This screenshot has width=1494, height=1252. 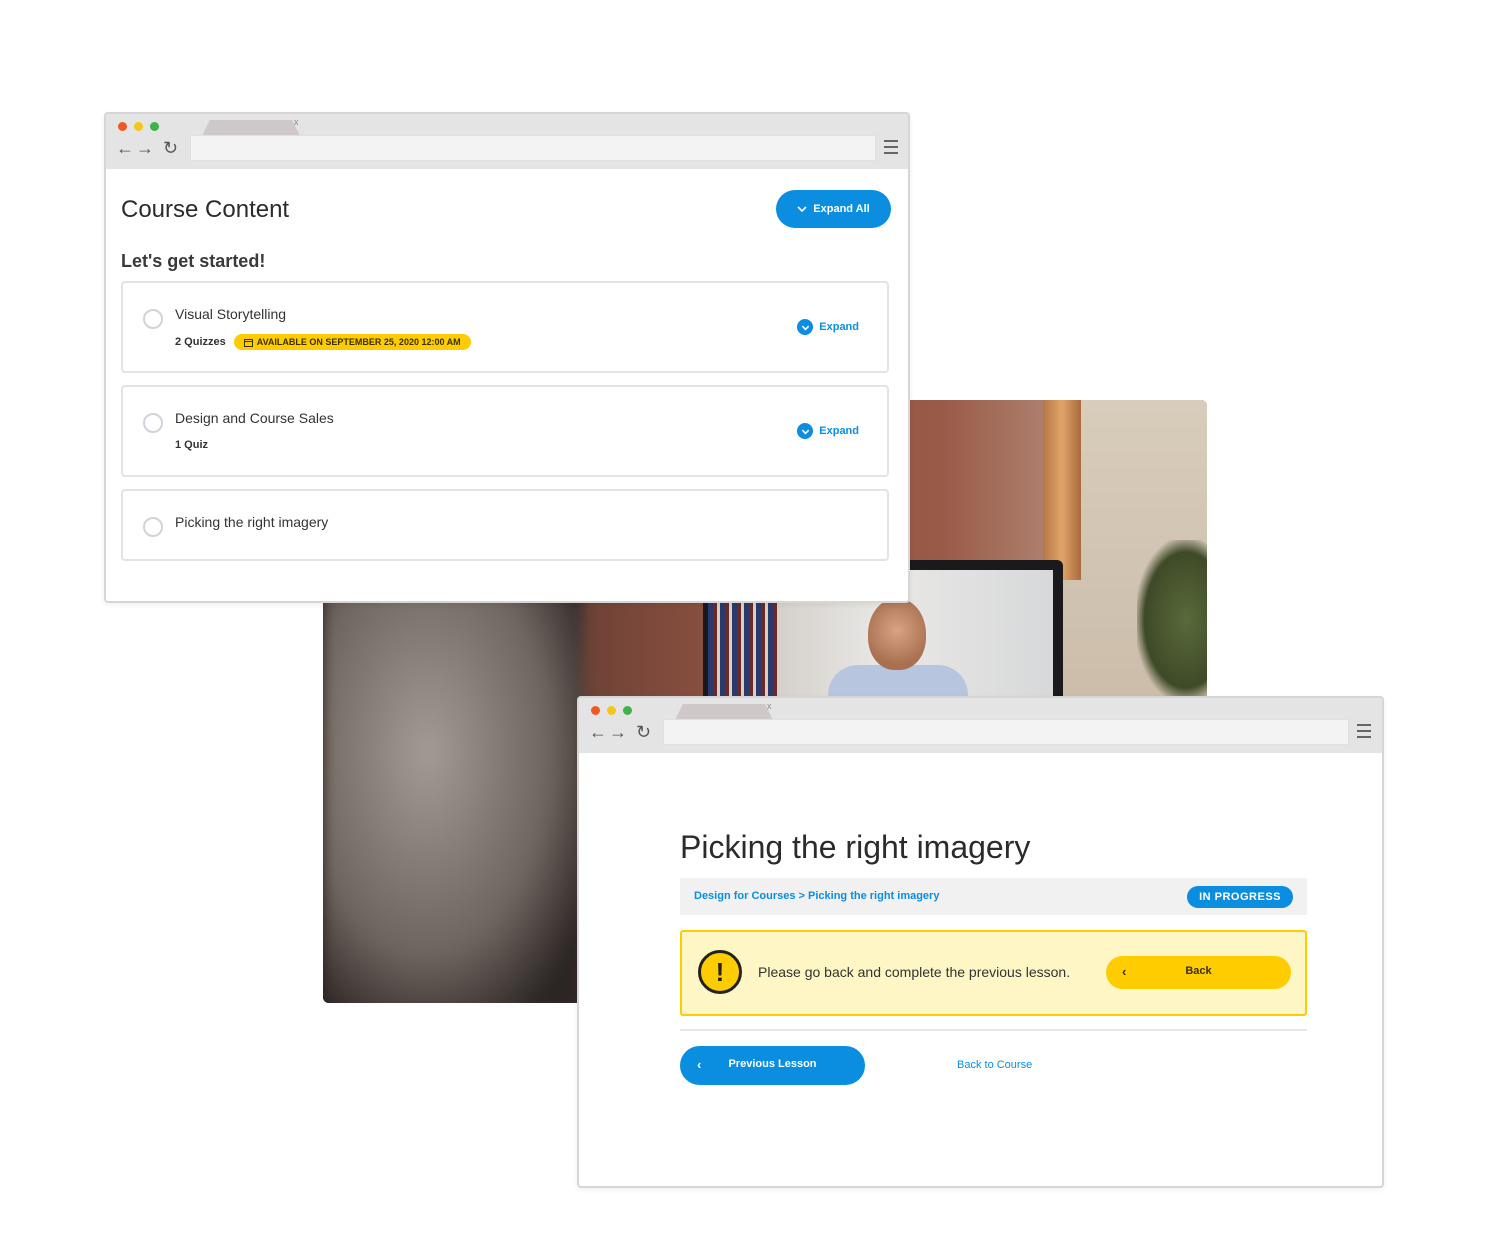 What do you see at coordinates (231, 314) in the screenshot?
I see `lesson-name: Visual Storytelling` at bounding box center [231, 314].